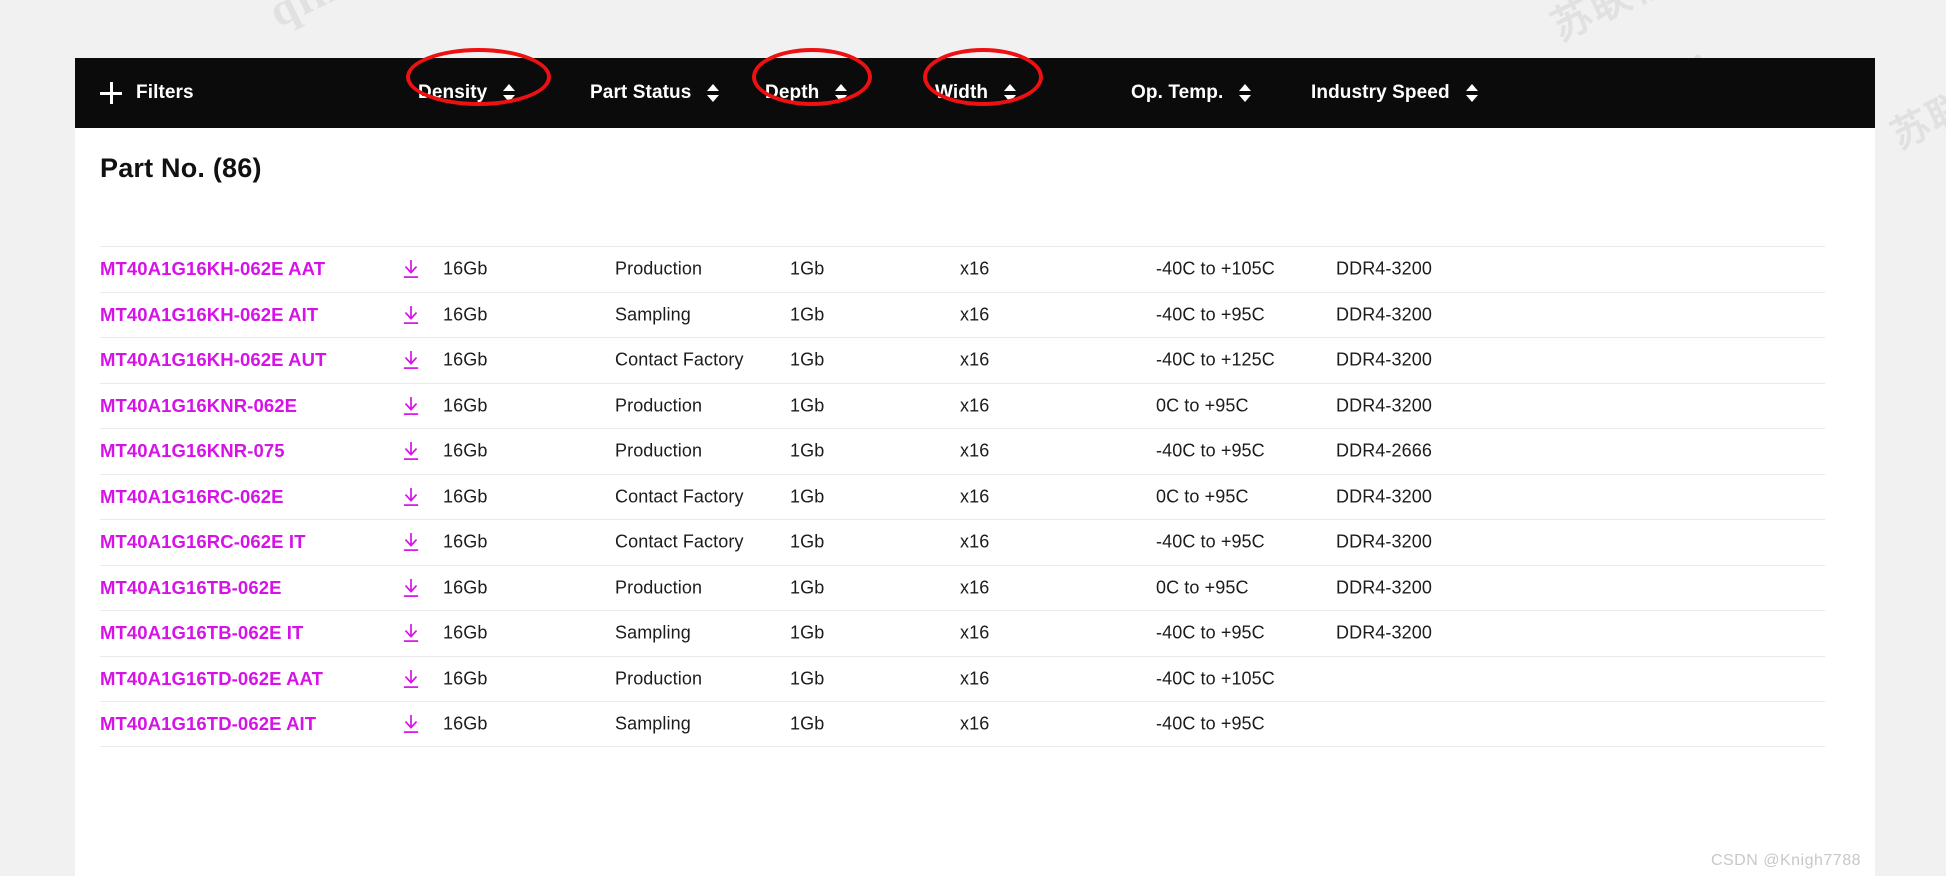 The image size is (1946, 876). Describe the element at coordinates (191, 588) in the screenshot. I see `part-number-link: MT40A1G16TB-062E` at that location.